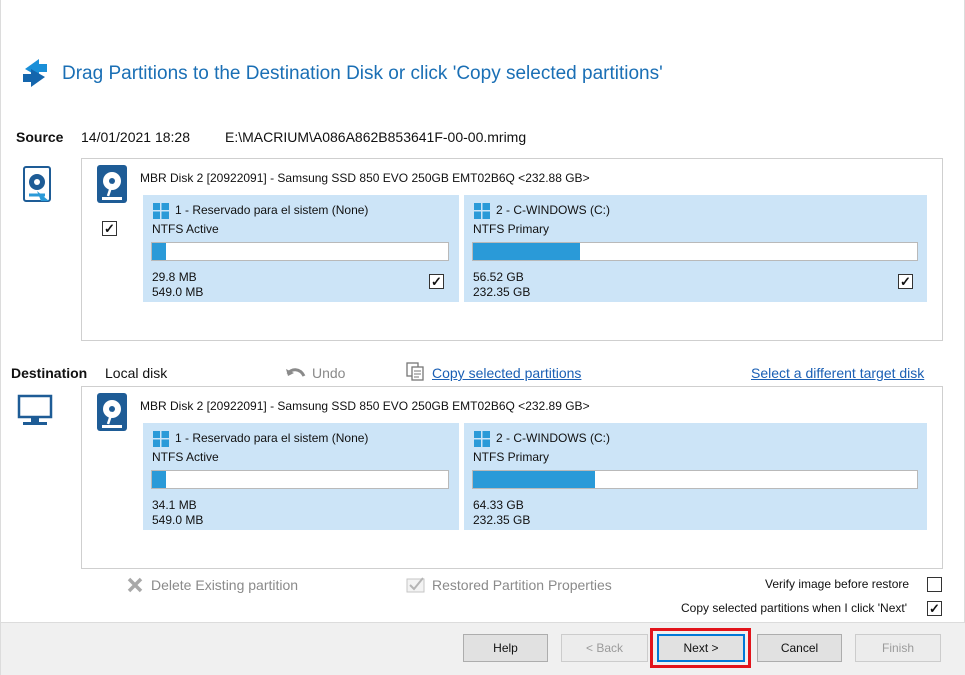  Describe the element at coordinates (35, 73) in the screenshot. I see `swap-arrows-icon` at that location.